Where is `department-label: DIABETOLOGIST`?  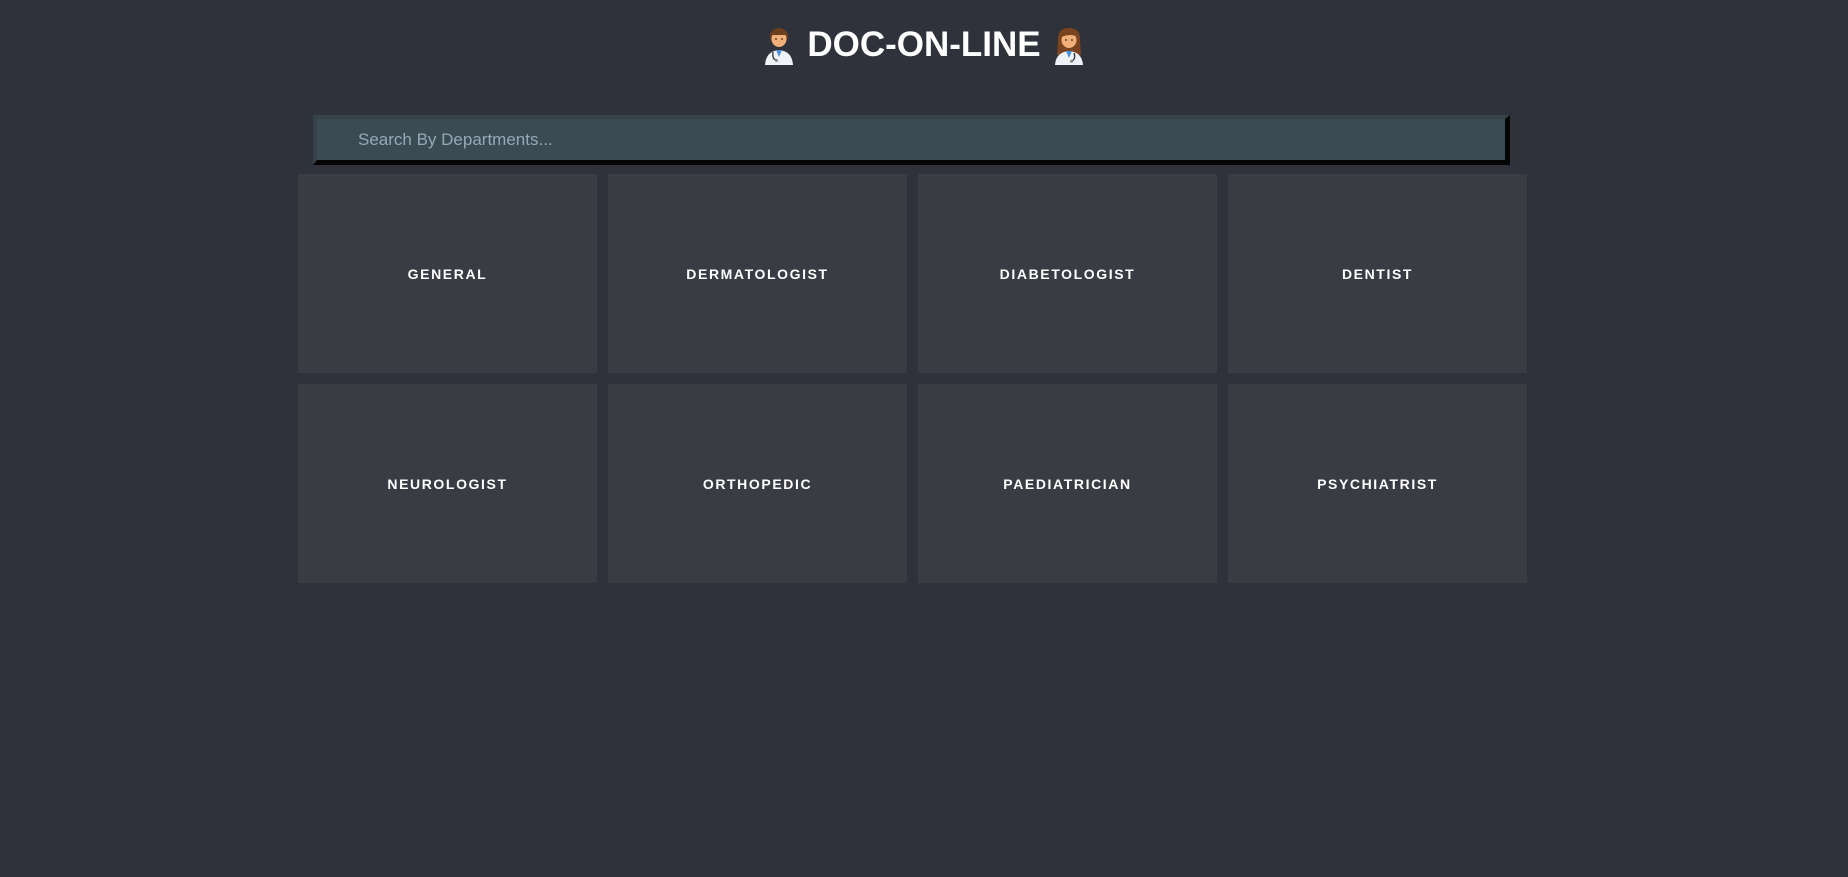 department-label: DIABETOLOGIST is located at coordinates (1067, 273).